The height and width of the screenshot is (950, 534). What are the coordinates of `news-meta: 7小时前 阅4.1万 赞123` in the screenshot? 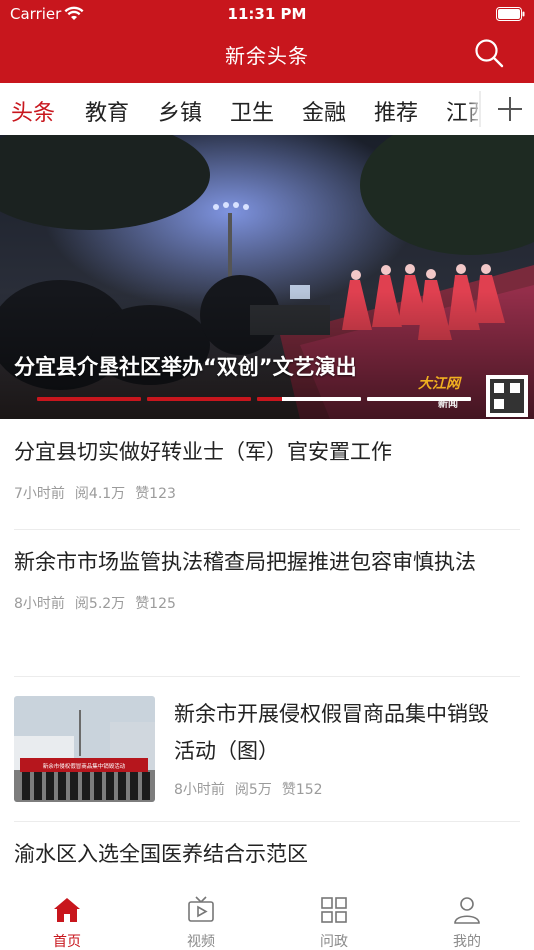 It's located at (267, 493).